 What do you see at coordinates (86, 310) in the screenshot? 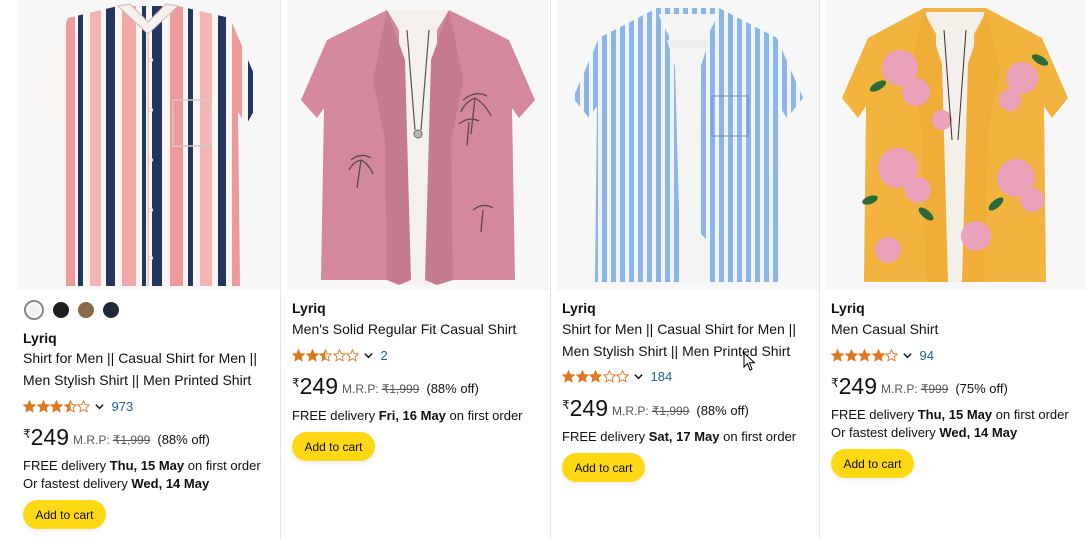
I see `swatch-brown` at bounding box center [86, 310].